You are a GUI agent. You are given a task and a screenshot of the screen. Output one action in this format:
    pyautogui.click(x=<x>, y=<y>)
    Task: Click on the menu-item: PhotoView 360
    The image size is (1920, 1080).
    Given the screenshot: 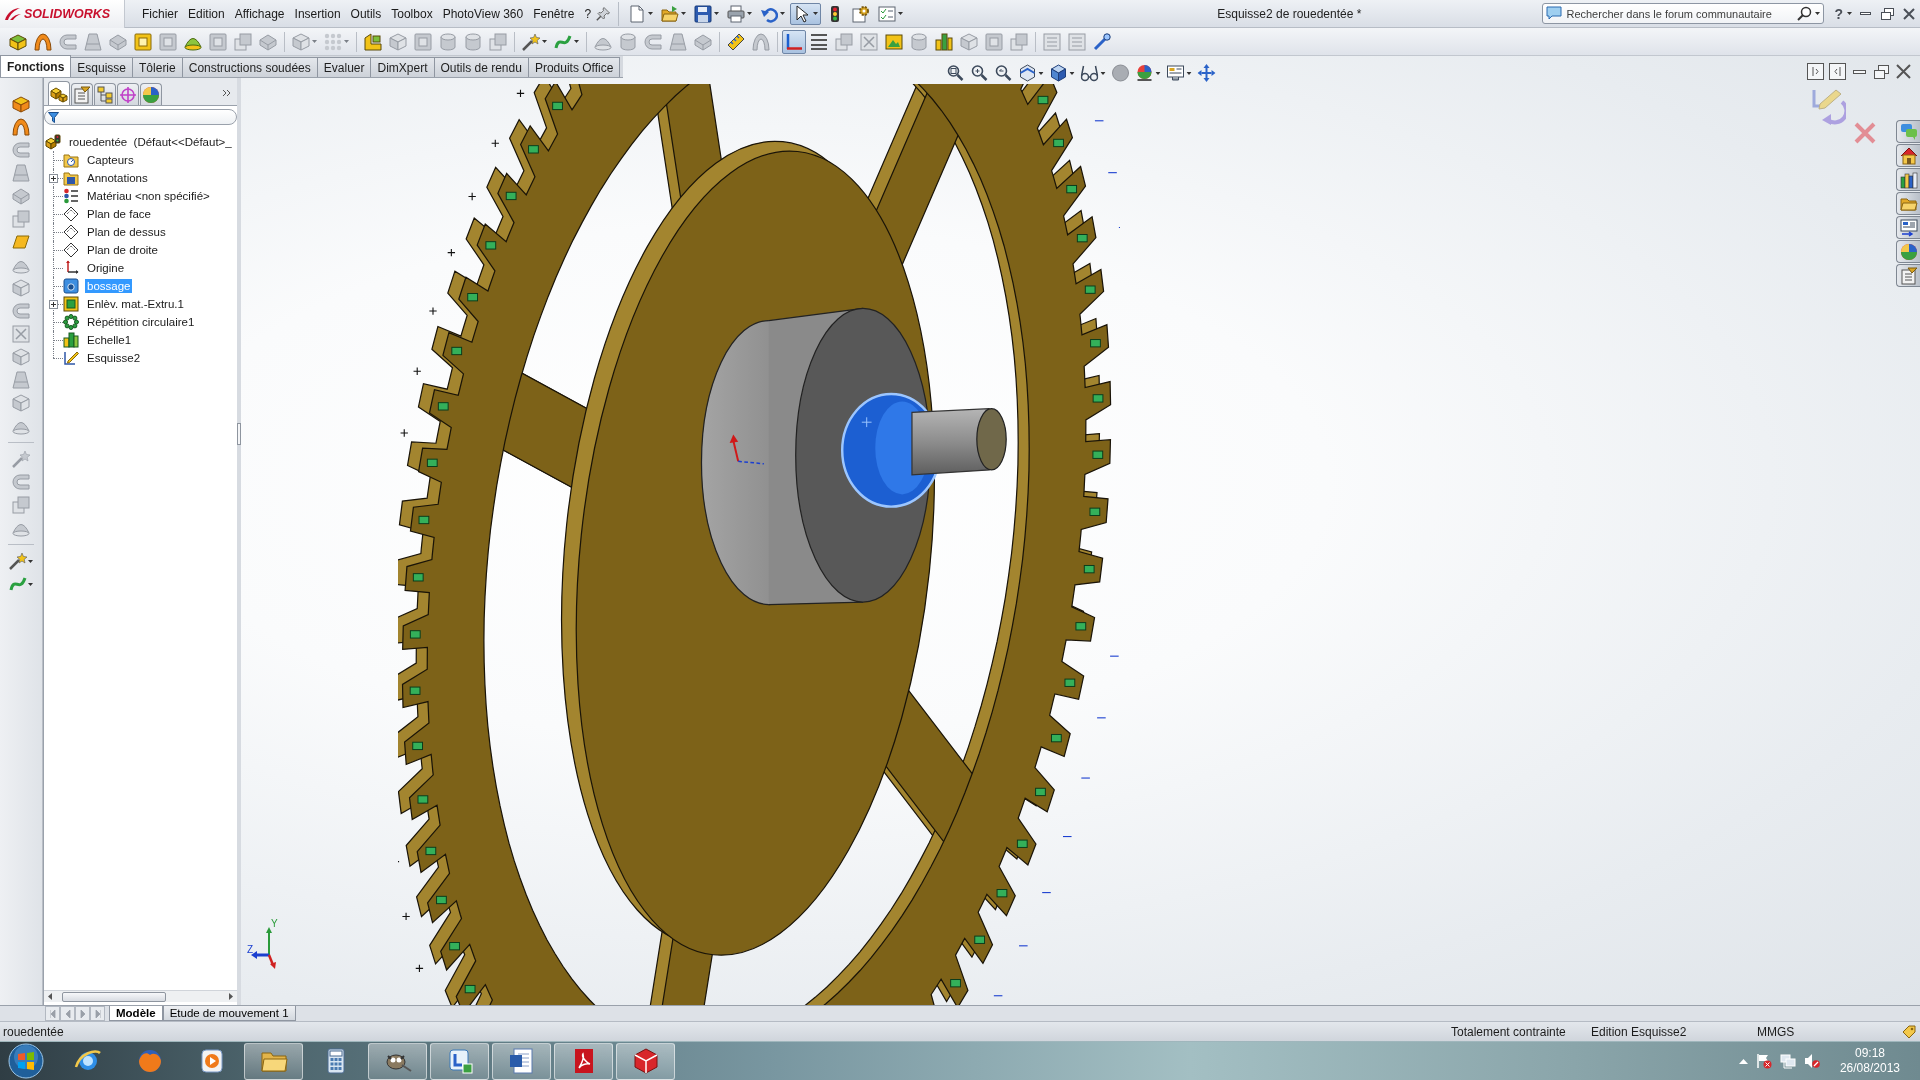 What is the action you would take?
    pyautogui.click(x=483, y=13)
    